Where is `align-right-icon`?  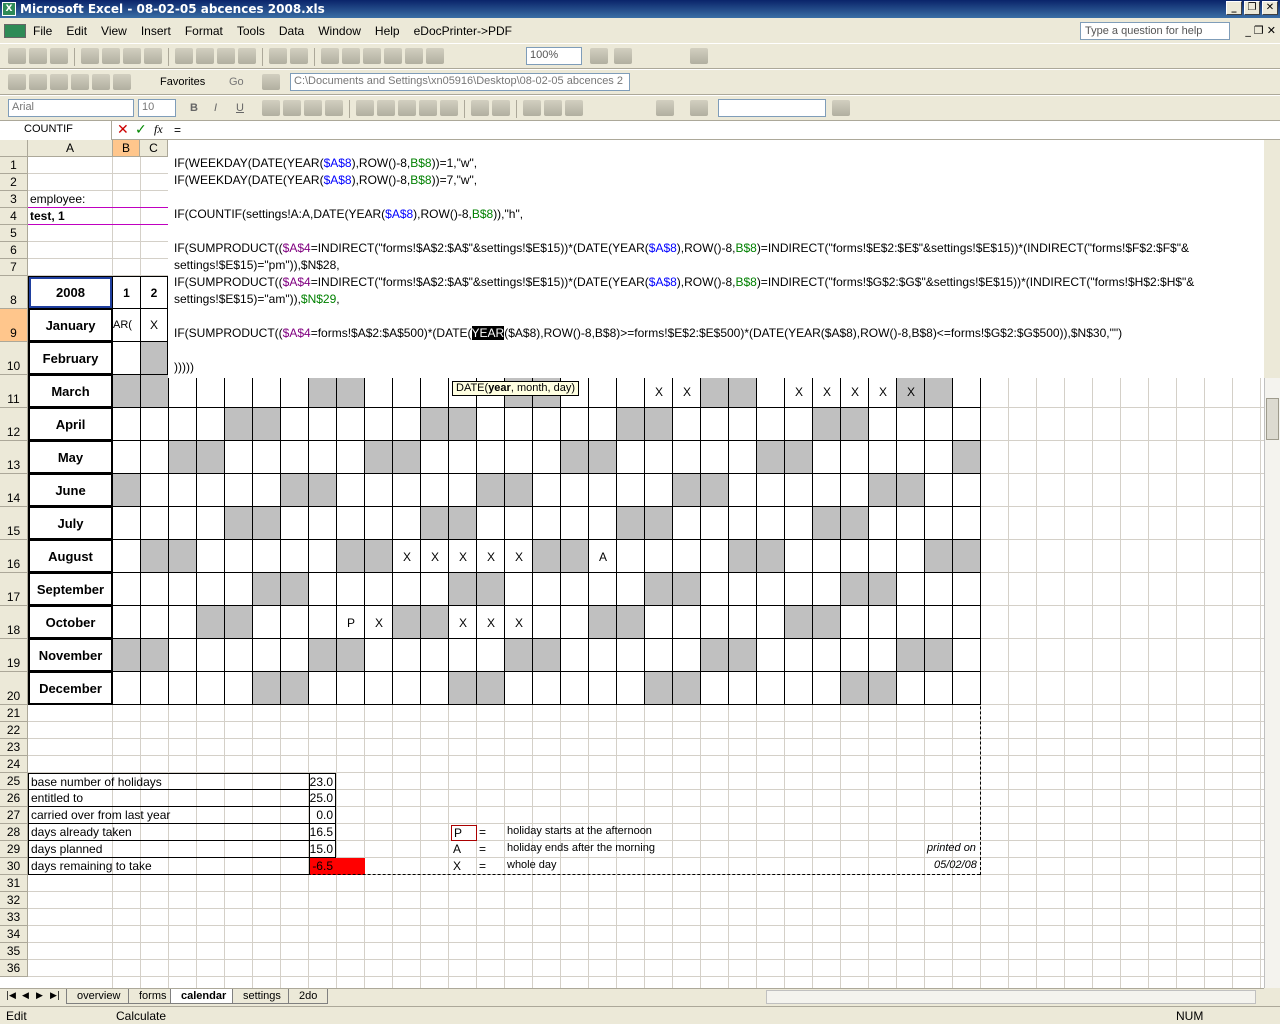 align-right-icon is located at coordinates (313, 108).